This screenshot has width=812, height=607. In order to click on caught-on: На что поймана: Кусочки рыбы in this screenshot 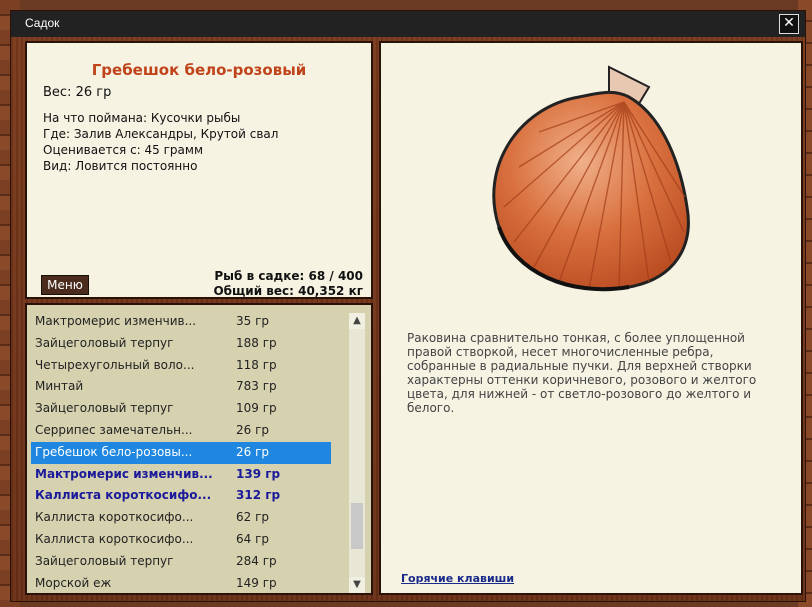, I will do `click(142, 118)`.